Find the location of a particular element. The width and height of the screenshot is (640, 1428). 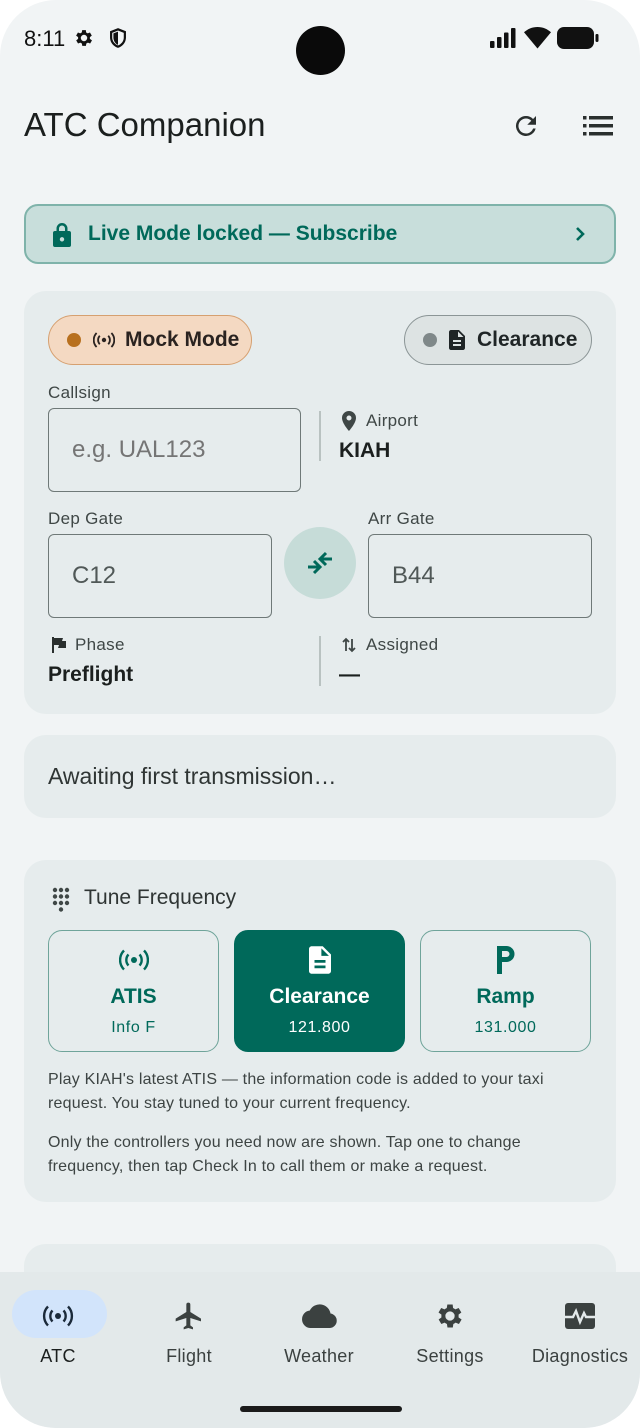

phase-label: Phase is located at coordinates (100, 644).